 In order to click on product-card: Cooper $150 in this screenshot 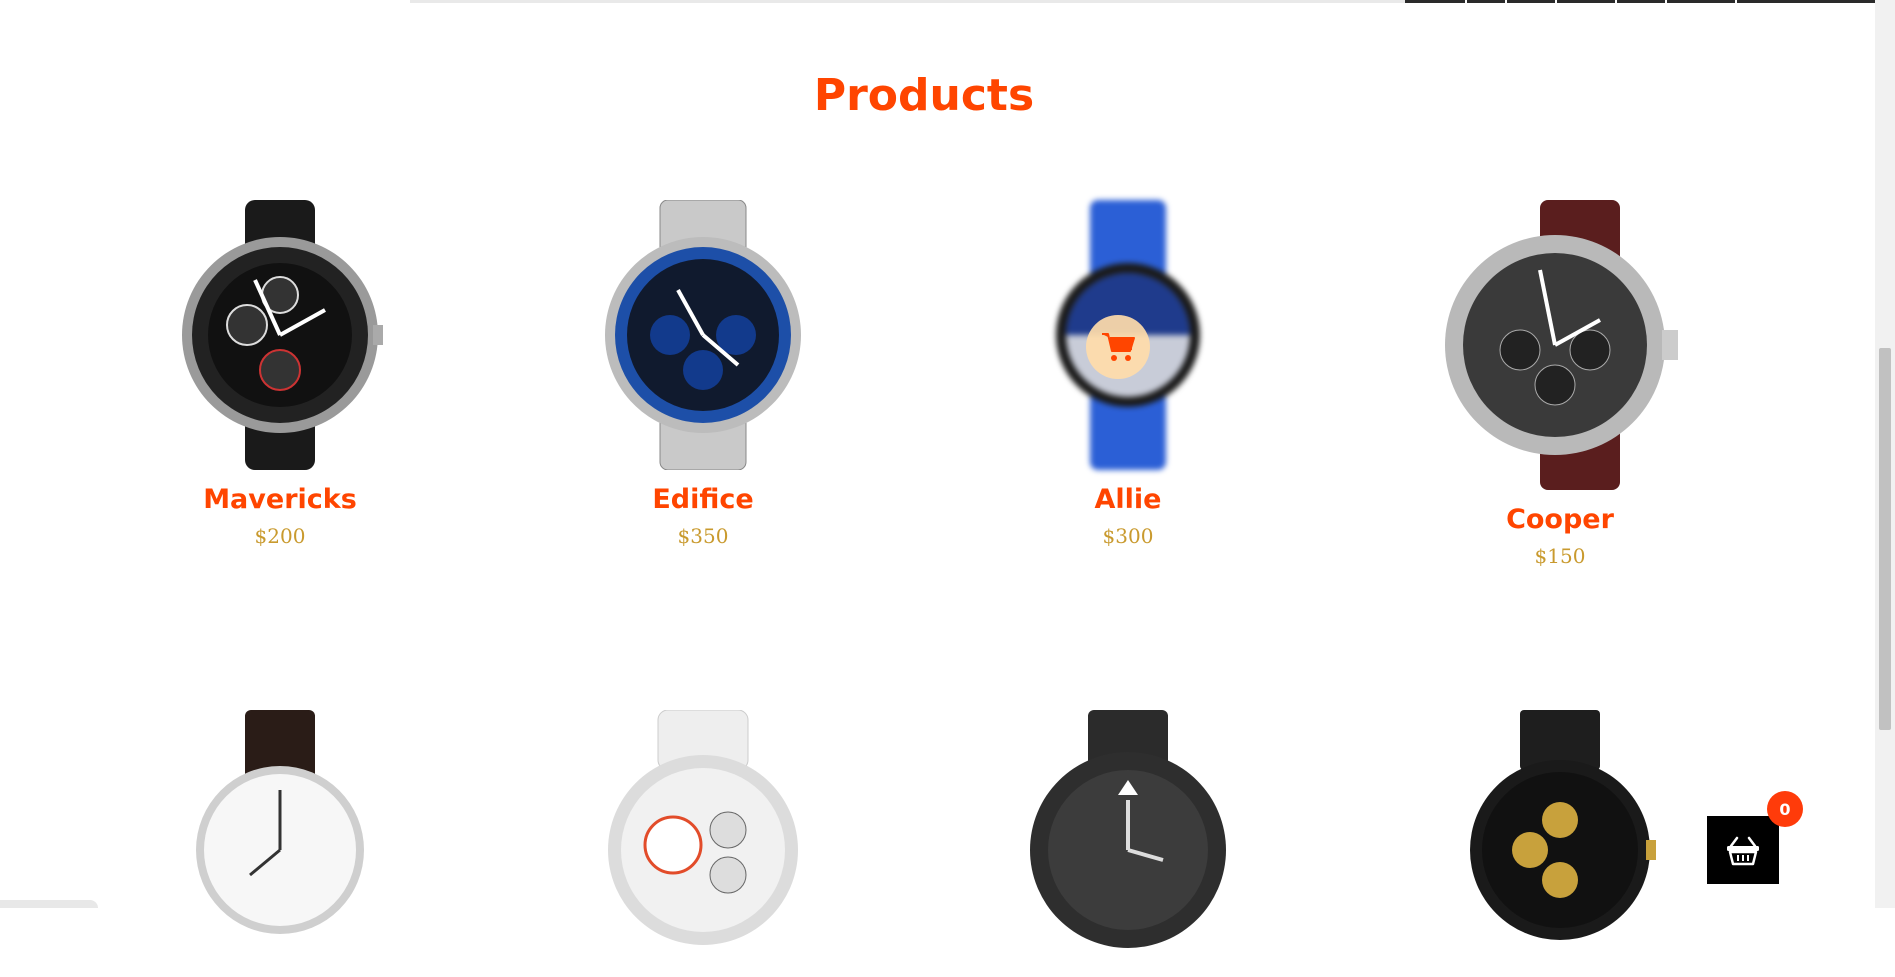, I will do `click(1560, 384)`.